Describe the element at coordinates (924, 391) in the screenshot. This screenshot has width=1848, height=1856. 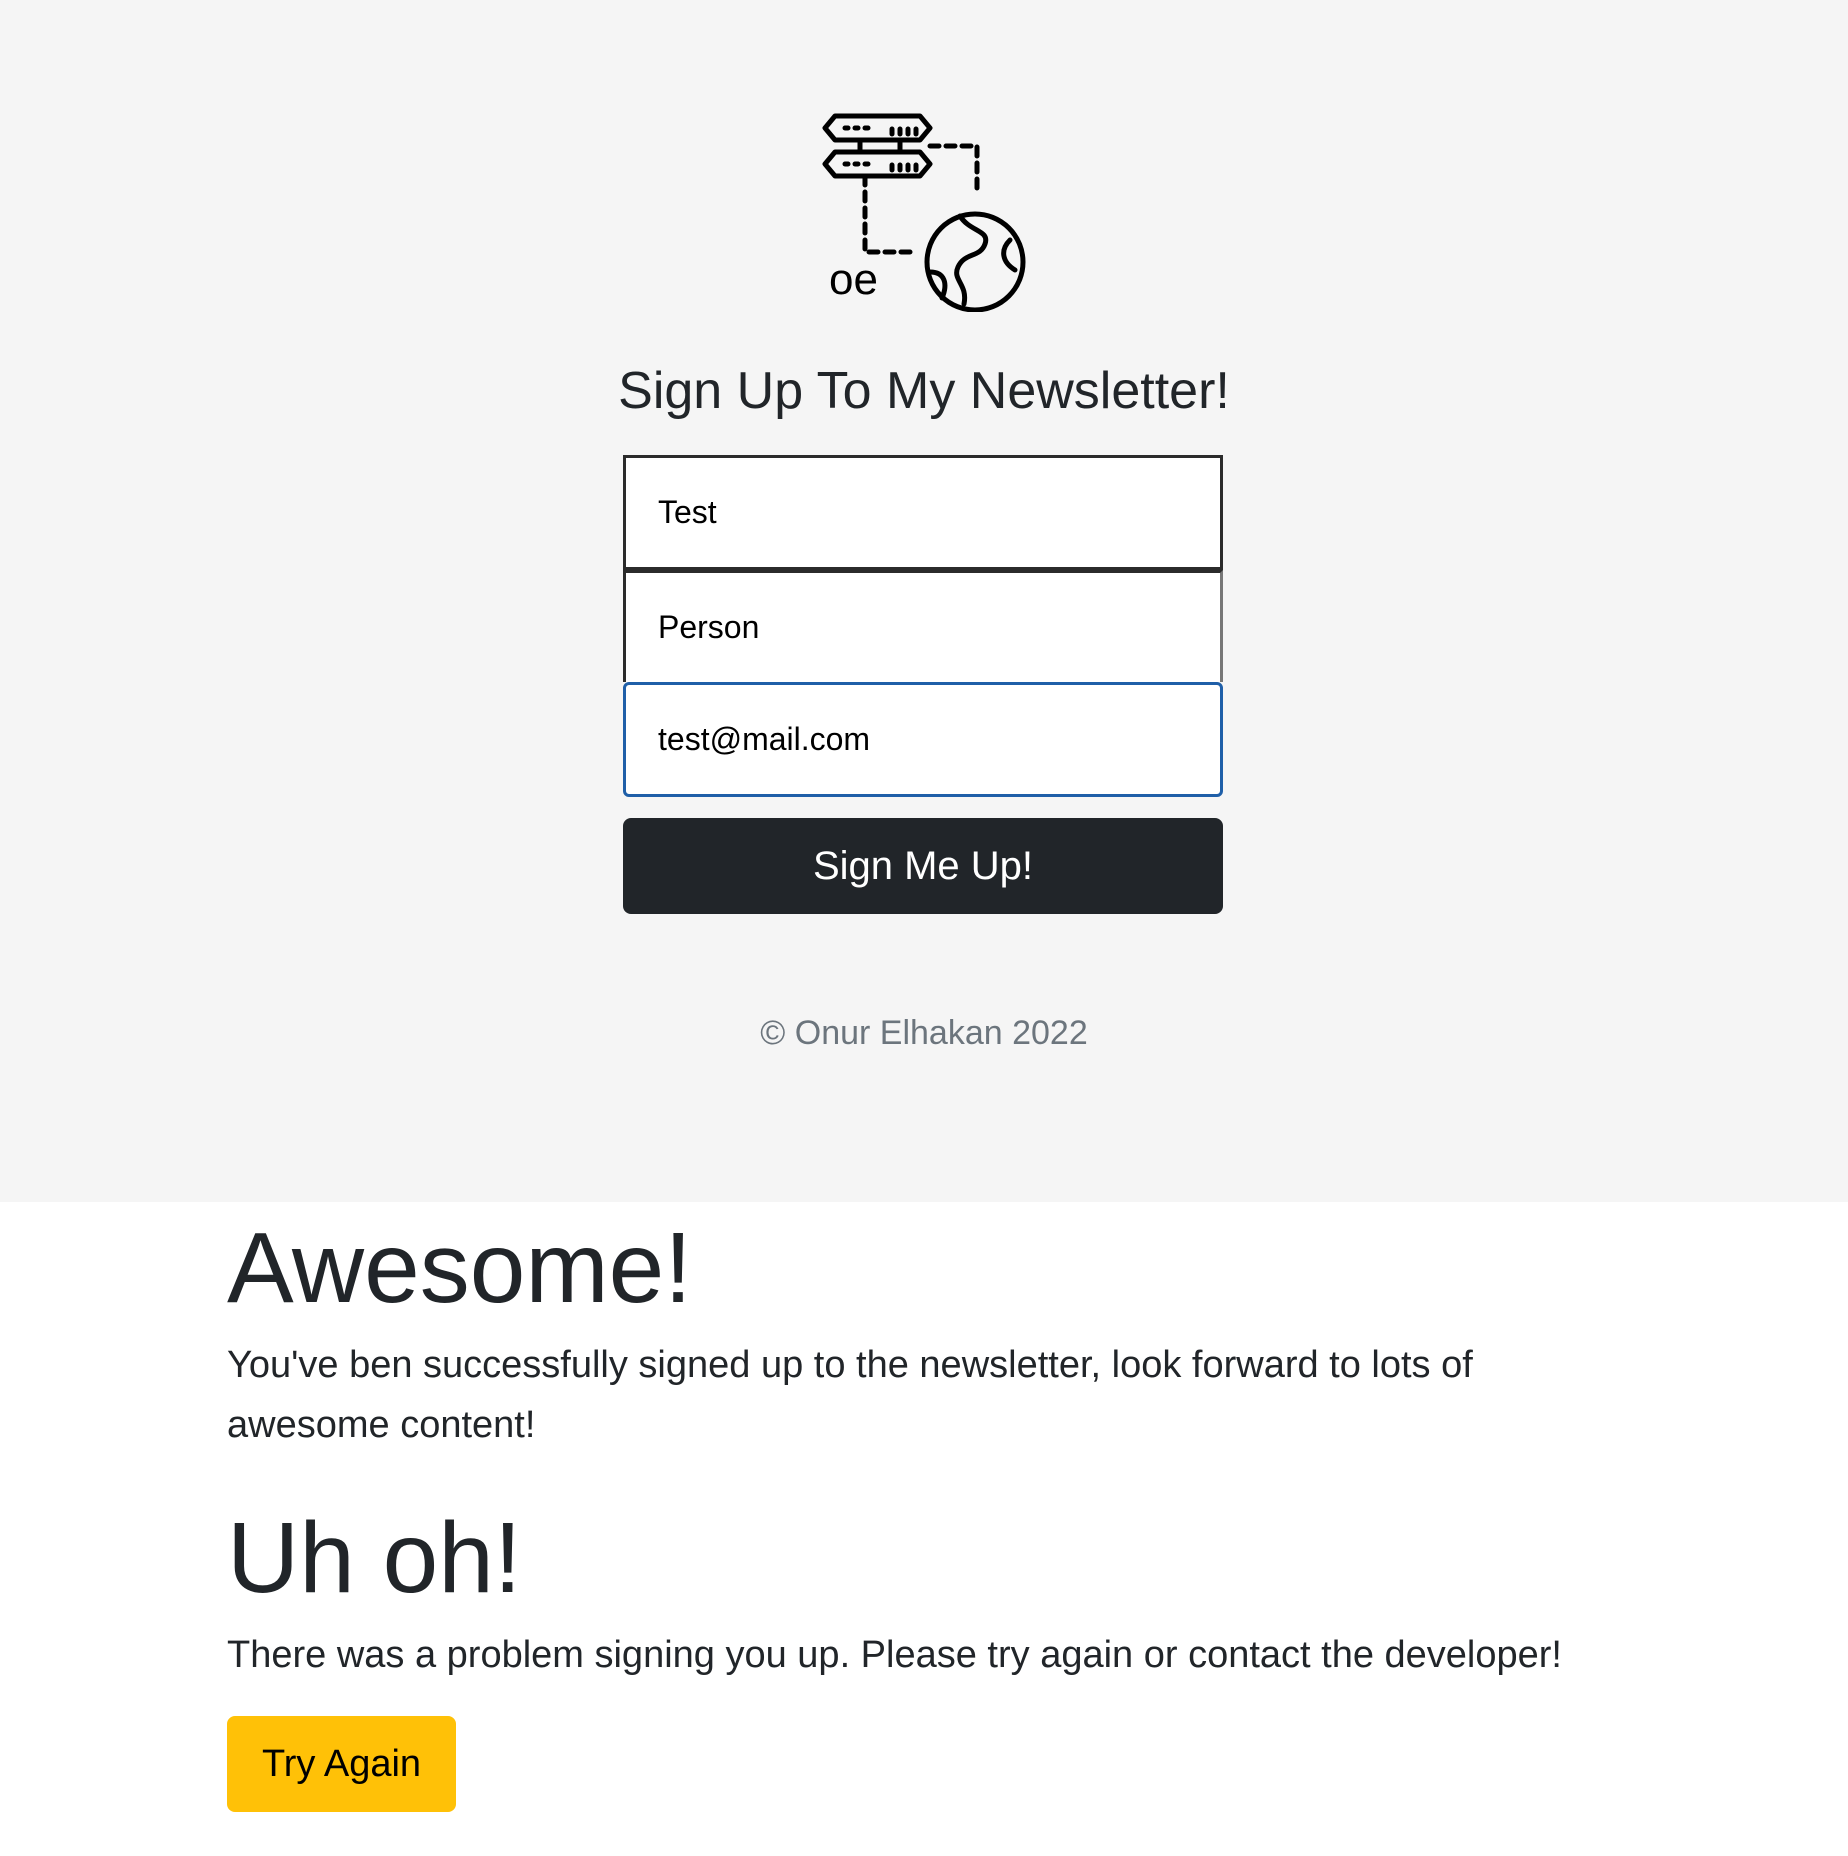
I see `signup-title: Sign Up To My Newsletter!` at that location.